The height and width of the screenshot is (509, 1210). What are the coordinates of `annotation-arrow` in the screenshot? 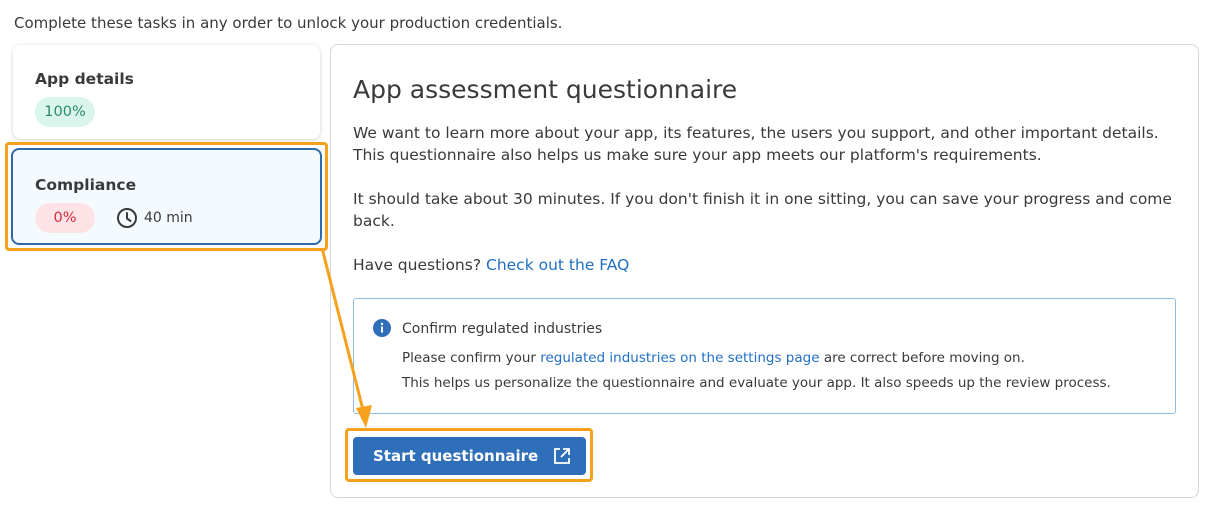 It's located at (346, 337).